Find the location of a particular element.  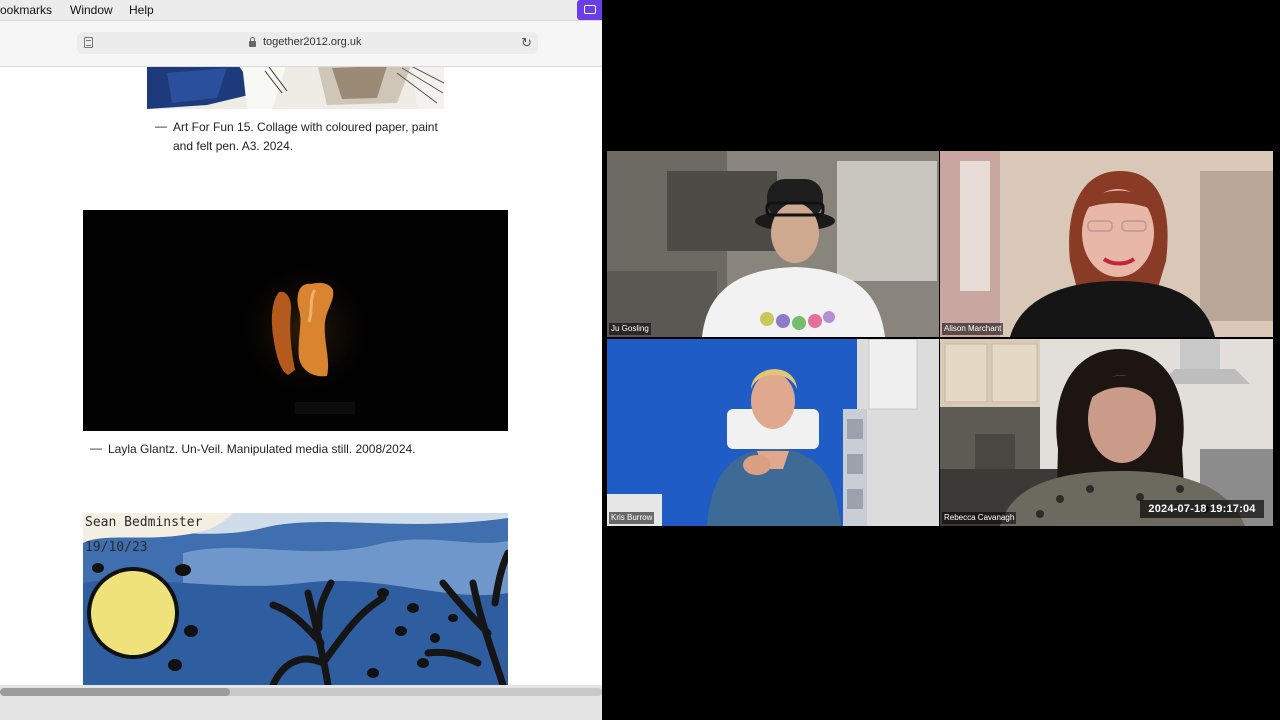

lock-icon is located at coordinates (252, 42).